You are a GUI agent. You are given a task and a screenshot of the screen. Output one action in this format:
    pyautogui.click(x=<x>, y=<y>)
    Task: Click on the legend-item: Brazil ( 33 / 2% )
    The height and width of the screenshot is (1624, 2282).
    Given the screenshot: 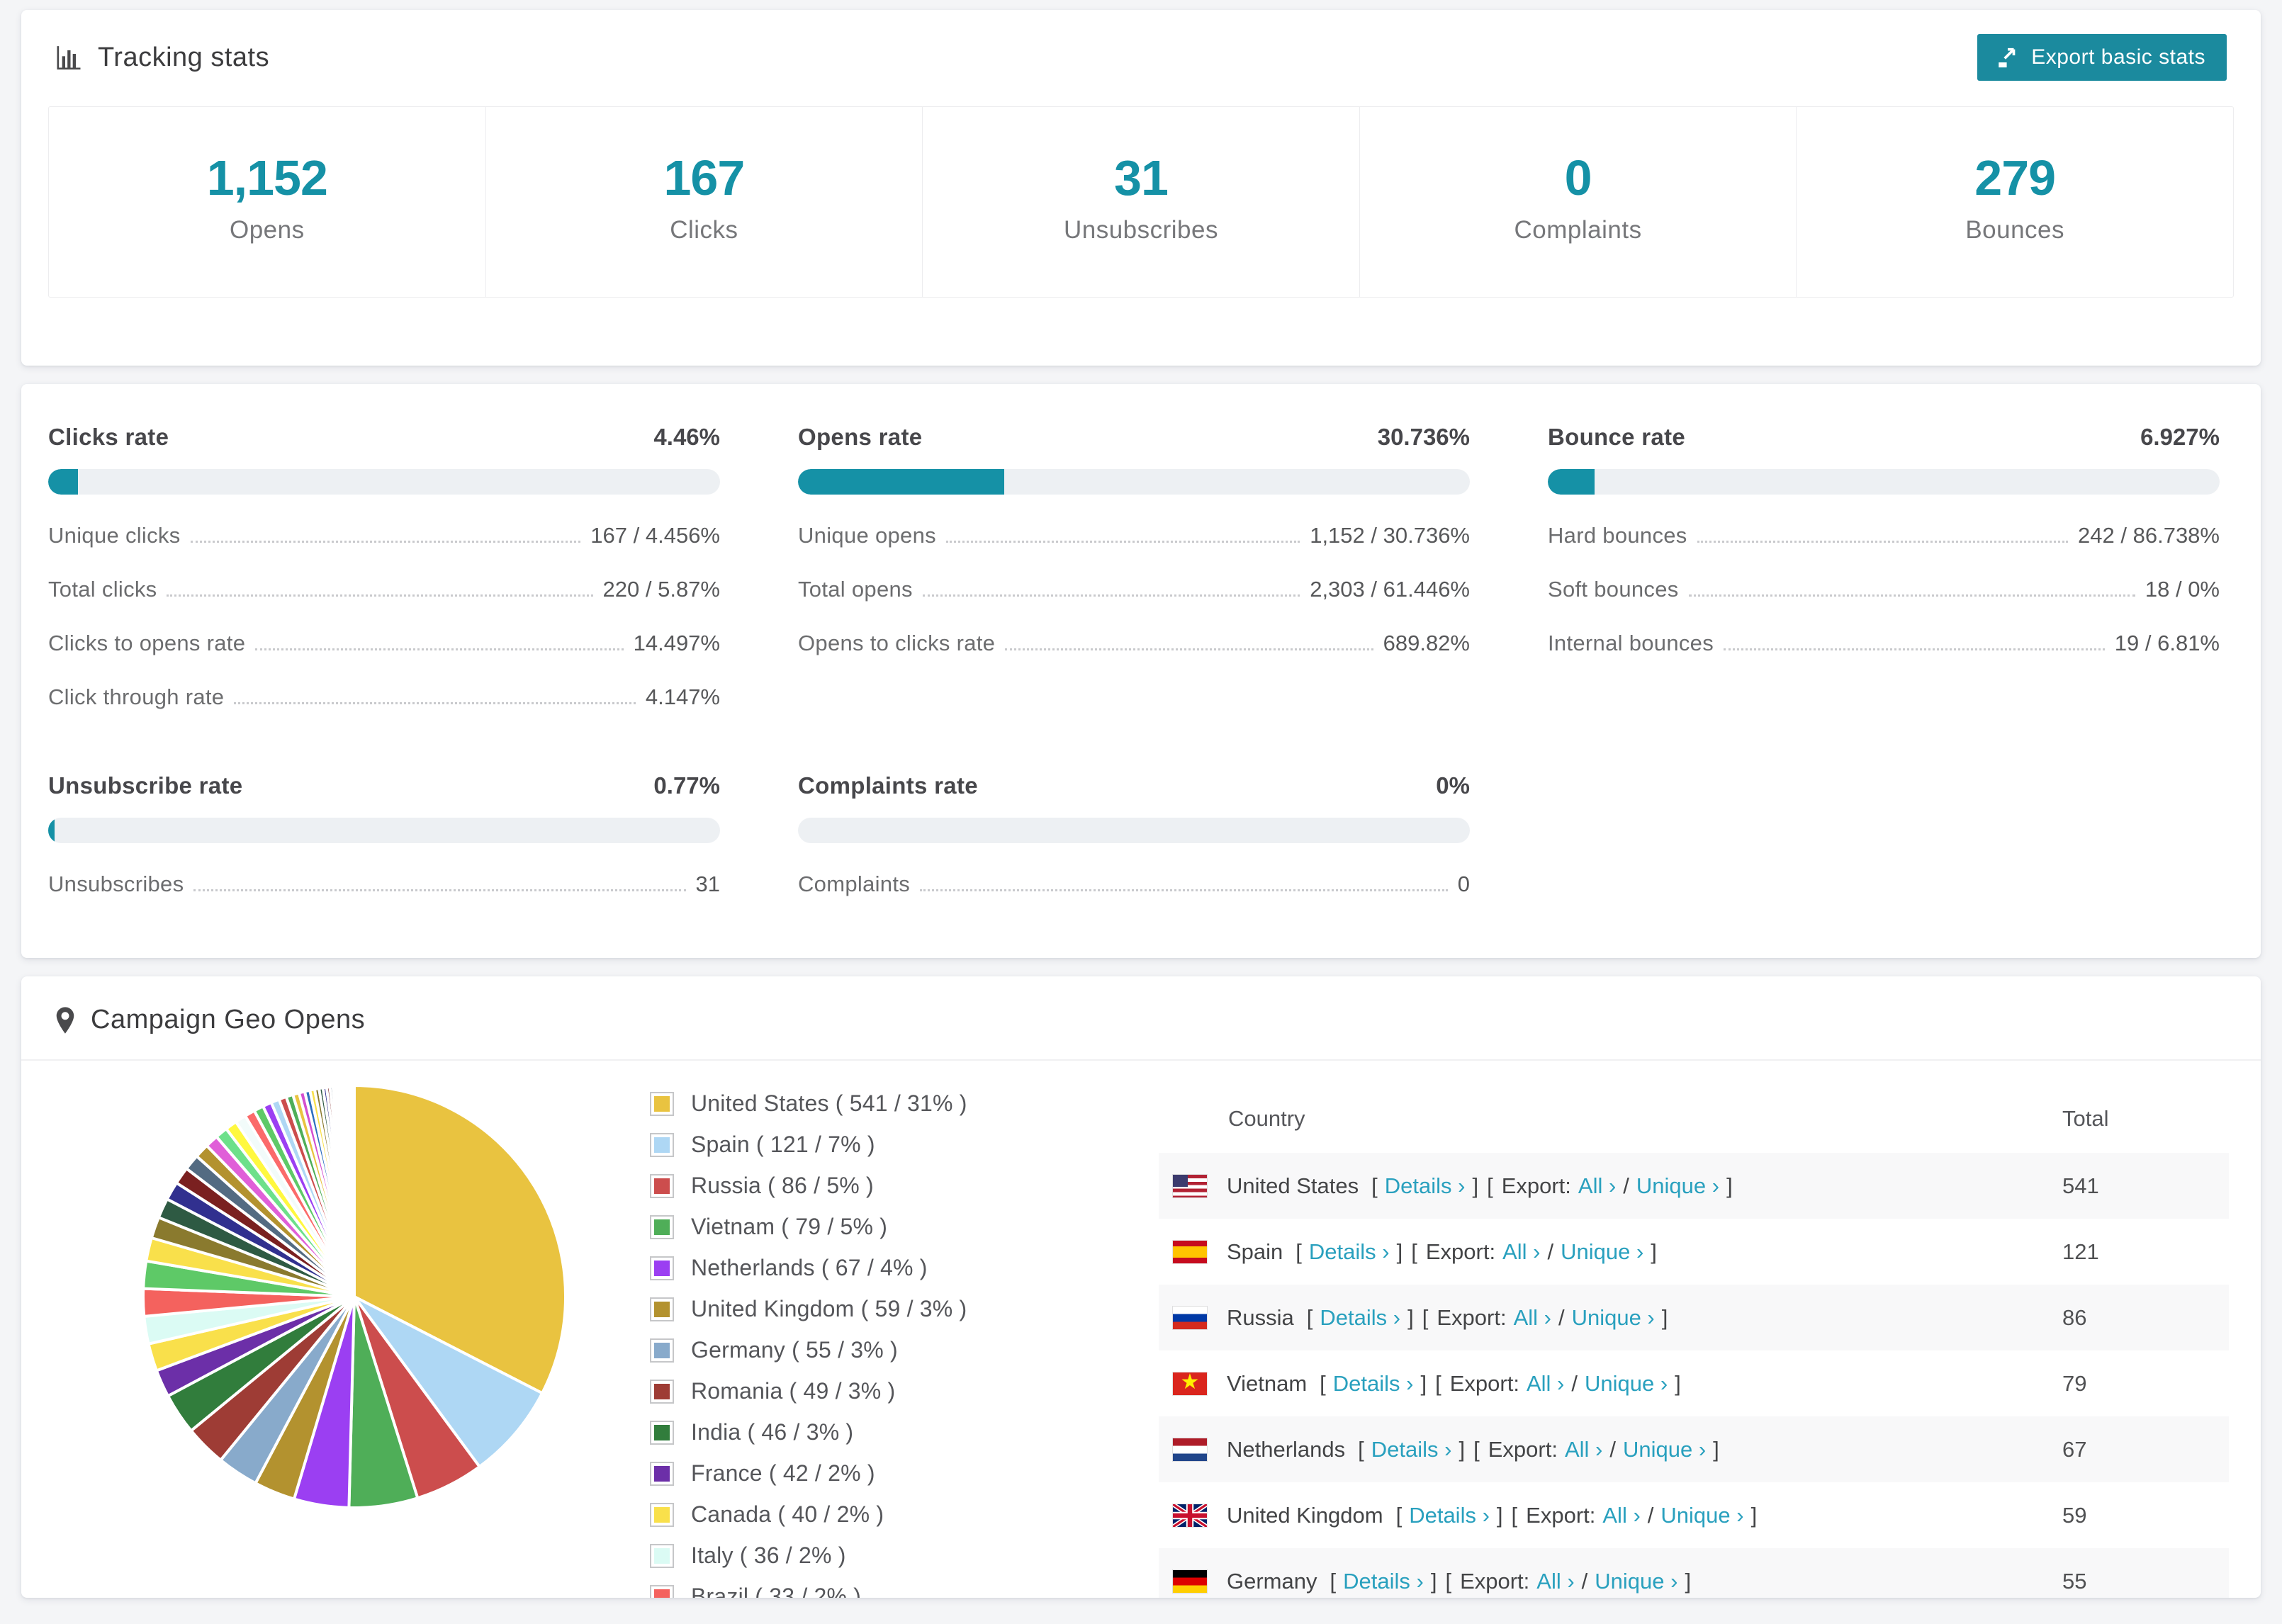 What is the action you would take?
    pyautogui.click(x=816, y=1591)
    